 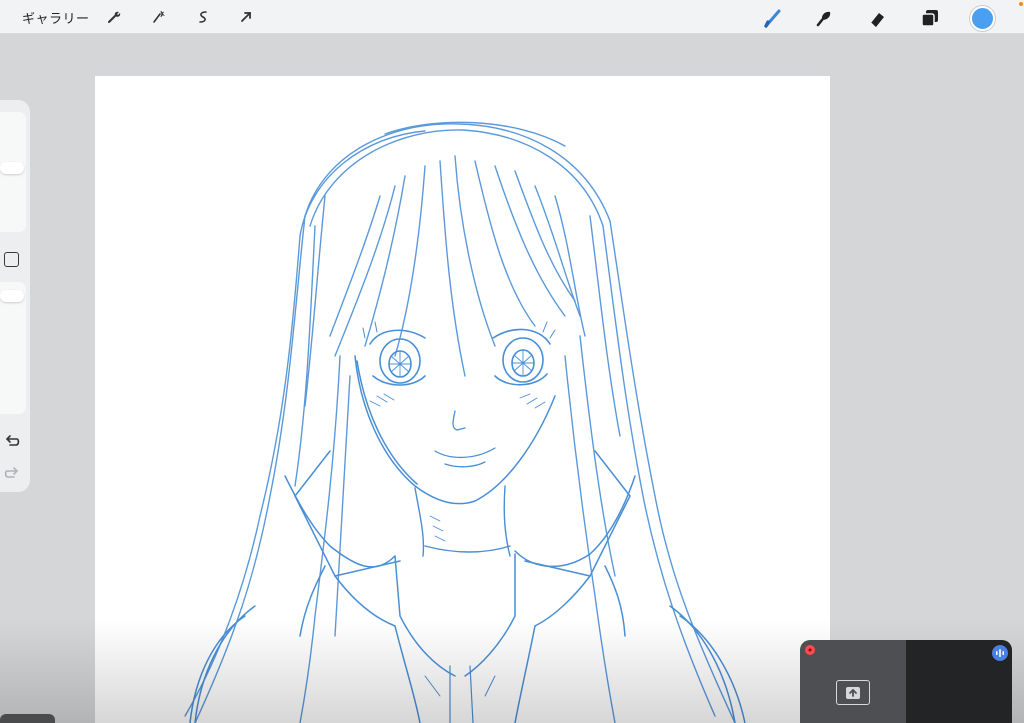 I want to click on video-call-widget, so click(x=906, y=681).